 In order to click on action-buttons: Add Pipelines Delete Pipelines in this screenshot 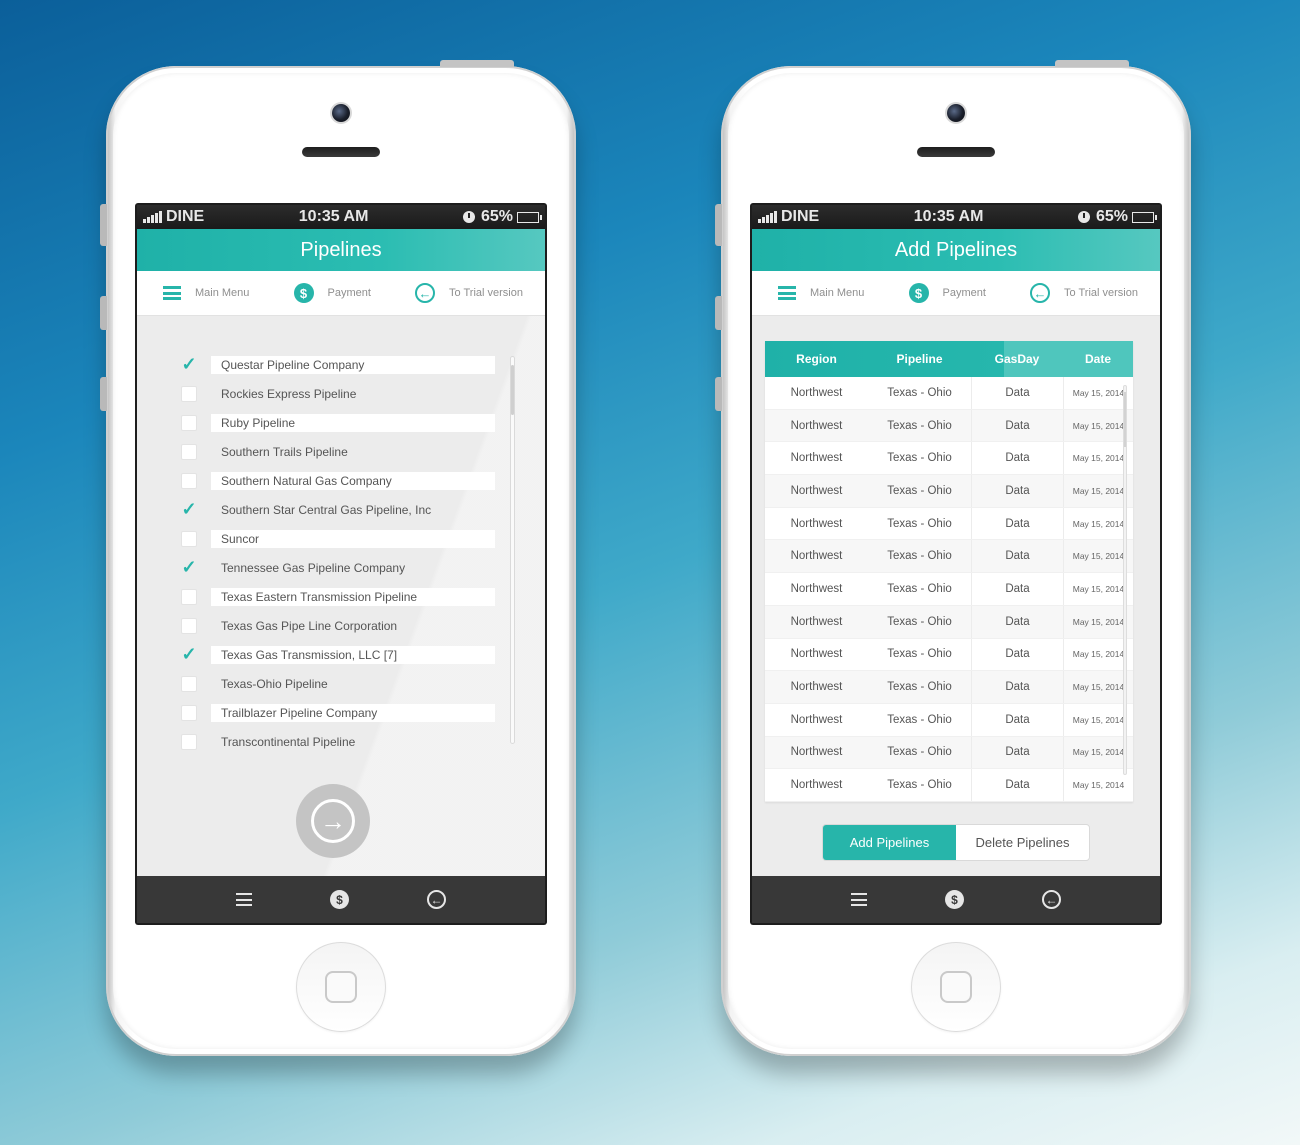, I will do `click(956, 842)`.